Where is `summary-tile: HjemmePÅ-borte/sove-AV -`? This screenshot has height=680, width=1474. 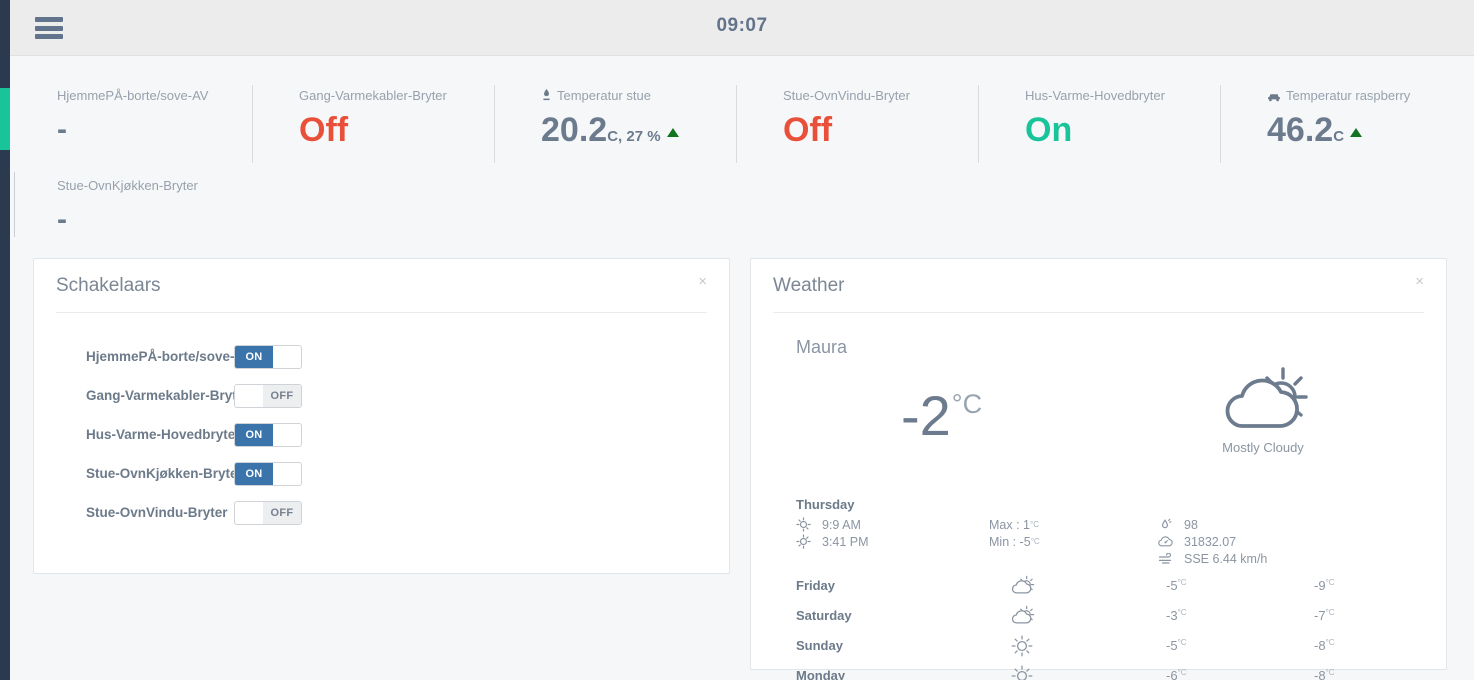
summary-tile: HjemmePÅ-borte/sove-AV - is located at coordinates (131, 118).